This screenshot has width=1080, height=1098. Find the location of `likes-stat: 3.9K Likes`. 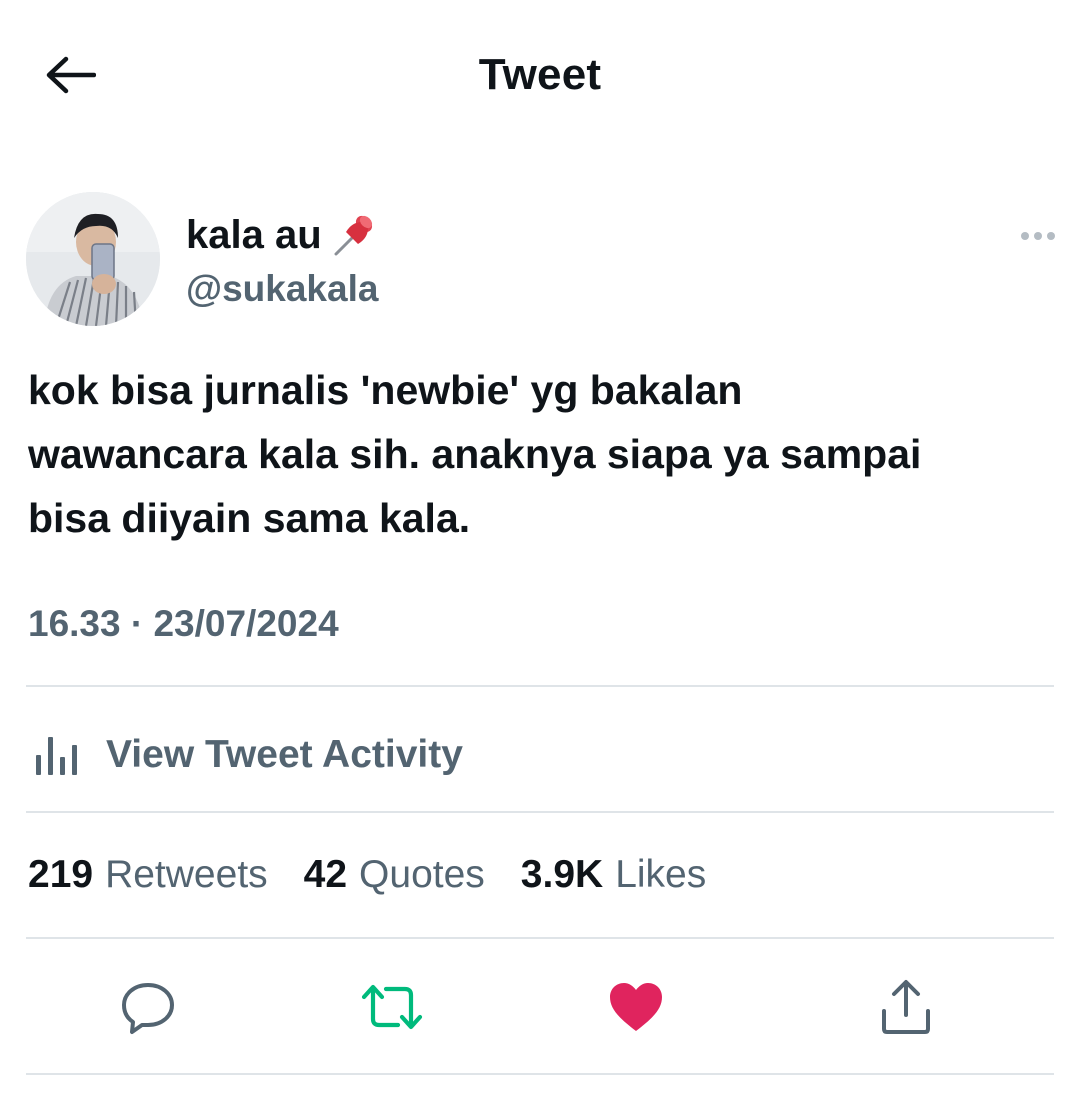

likes-stat: 3.9K Likes is located at coordinates (613, 875).